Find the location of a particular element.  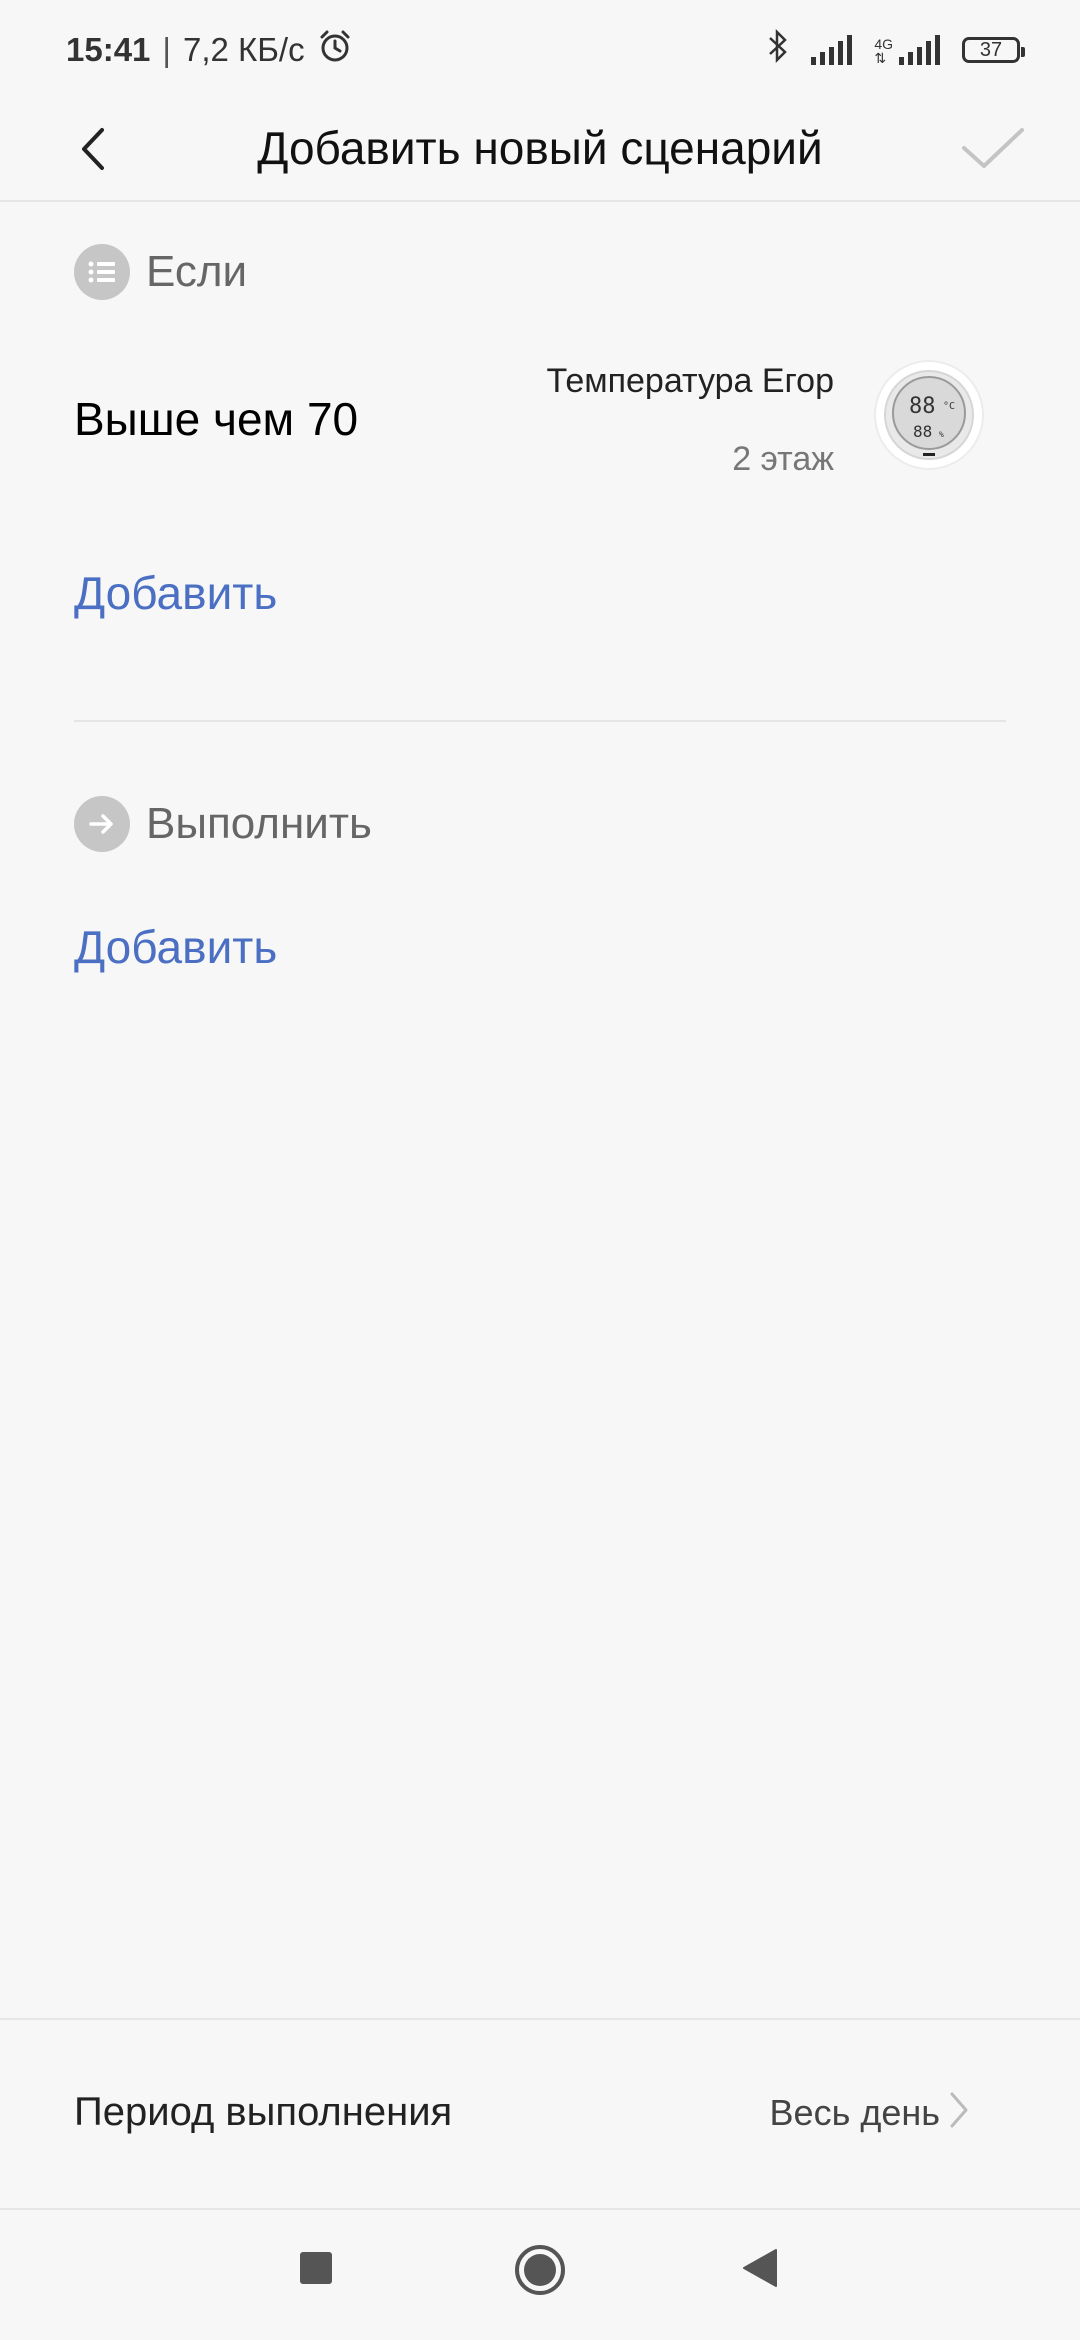

app-header: Добавить новый сценарий is located at coordinates (540, 151).